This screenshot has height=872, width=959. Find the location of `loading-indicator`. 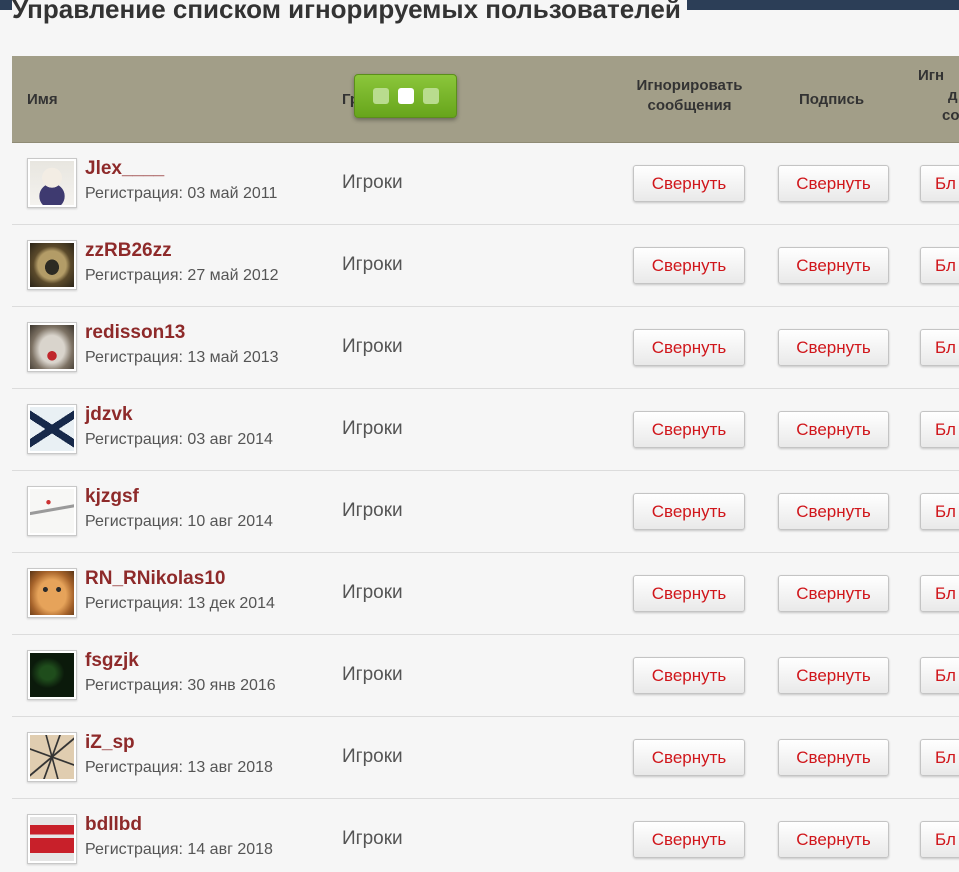

loading-indicator is located at coordinates (405, 96).